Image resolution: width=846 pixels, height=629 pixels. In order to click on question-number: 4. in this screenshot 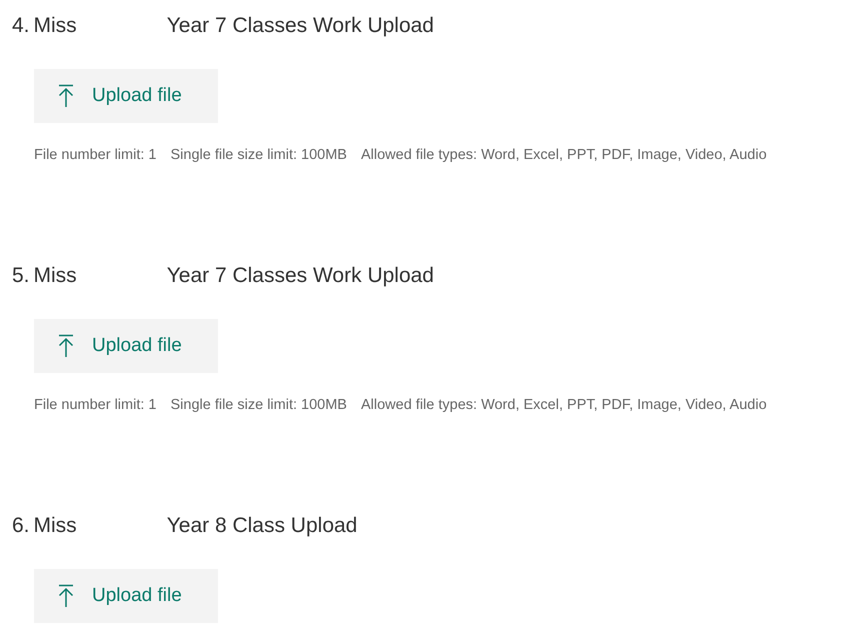, I will do `click(21, 26)`.